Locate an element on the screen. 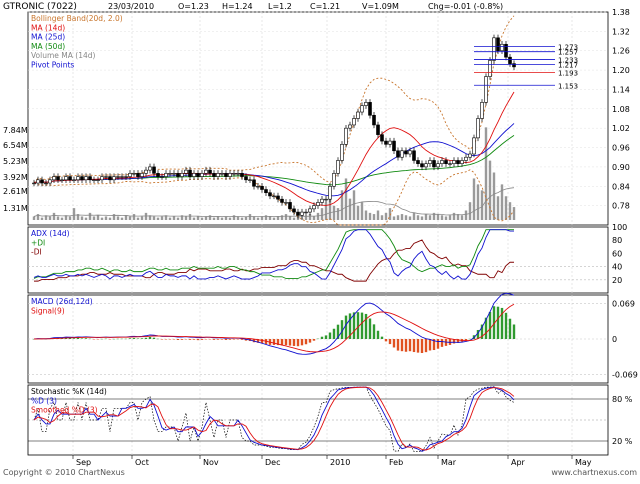 The width and height of the screenshot is (640, 484). macd-y-tick-label: 0 is located at coordinates (614, 339).